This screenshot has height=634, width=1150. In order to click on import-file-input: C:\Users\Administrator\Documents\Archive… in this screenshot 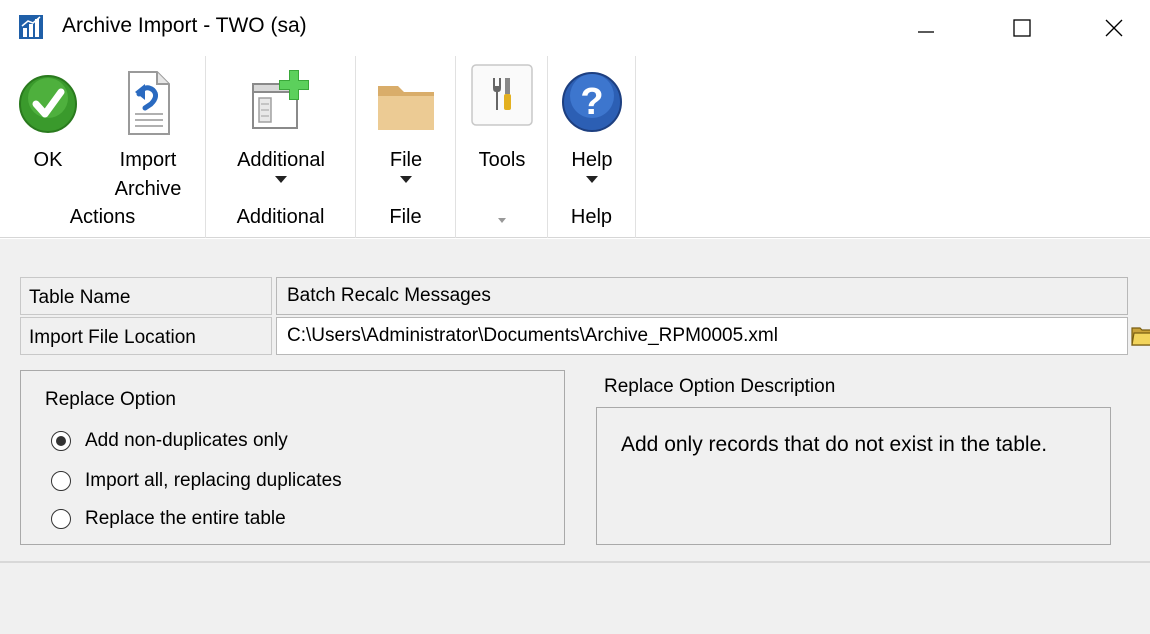, I will do `click(702, 336)`.